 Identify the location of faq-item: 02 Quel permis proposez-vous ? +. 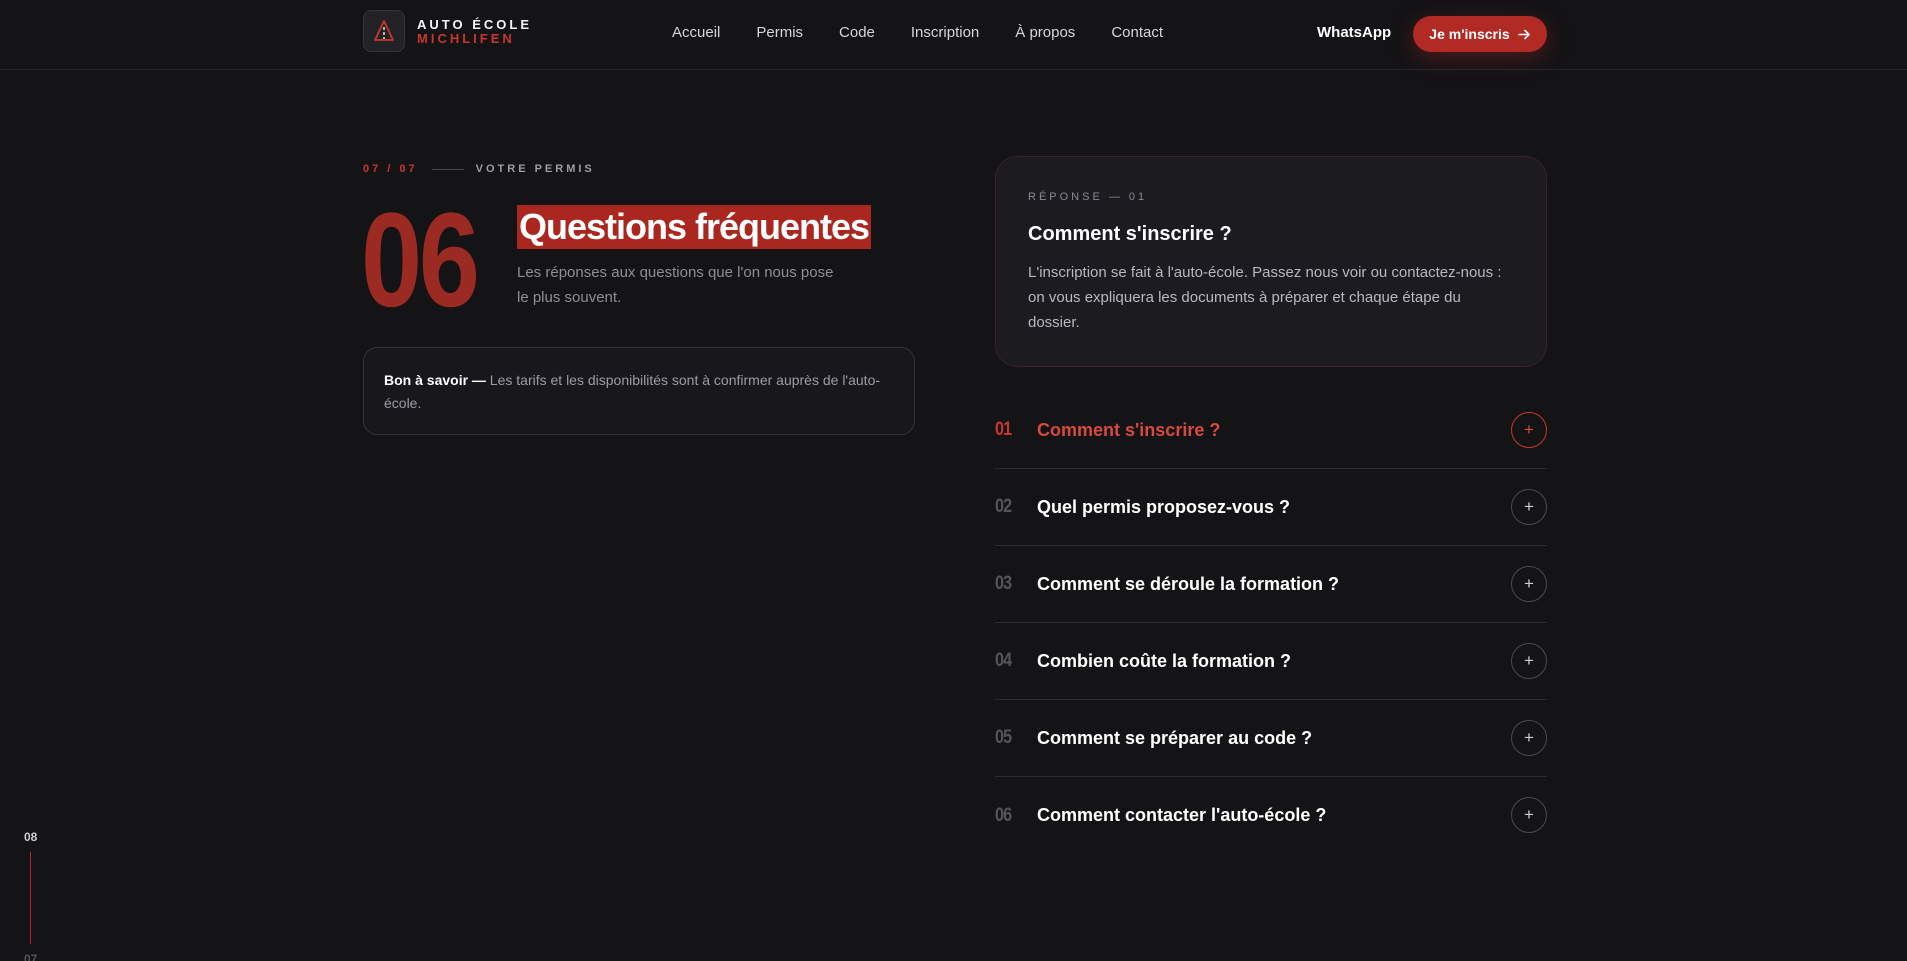
(1271, 507).